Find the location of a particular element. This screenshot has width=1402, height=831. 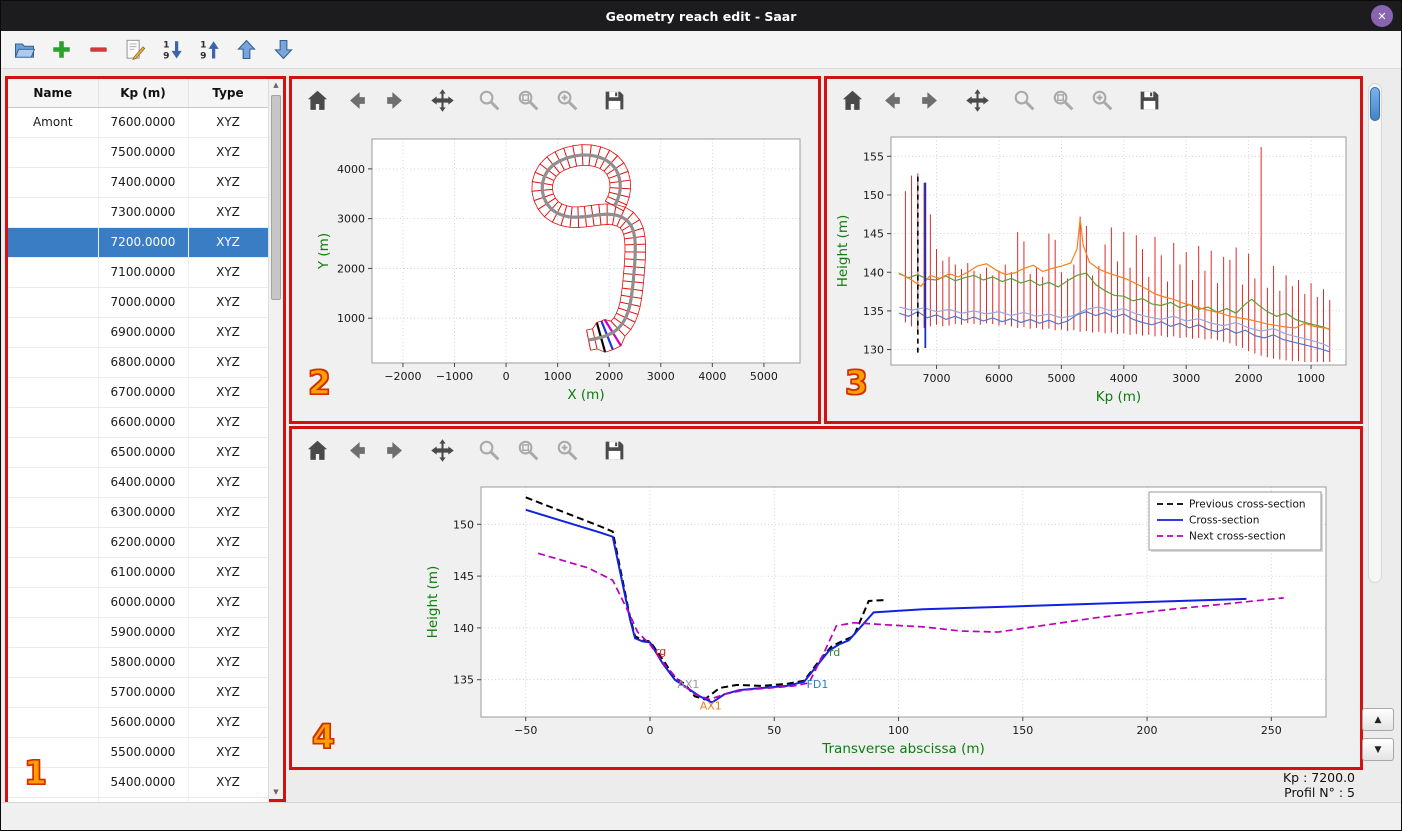

cell-kp: 6900.0000 is located at coordinates (143, 332).